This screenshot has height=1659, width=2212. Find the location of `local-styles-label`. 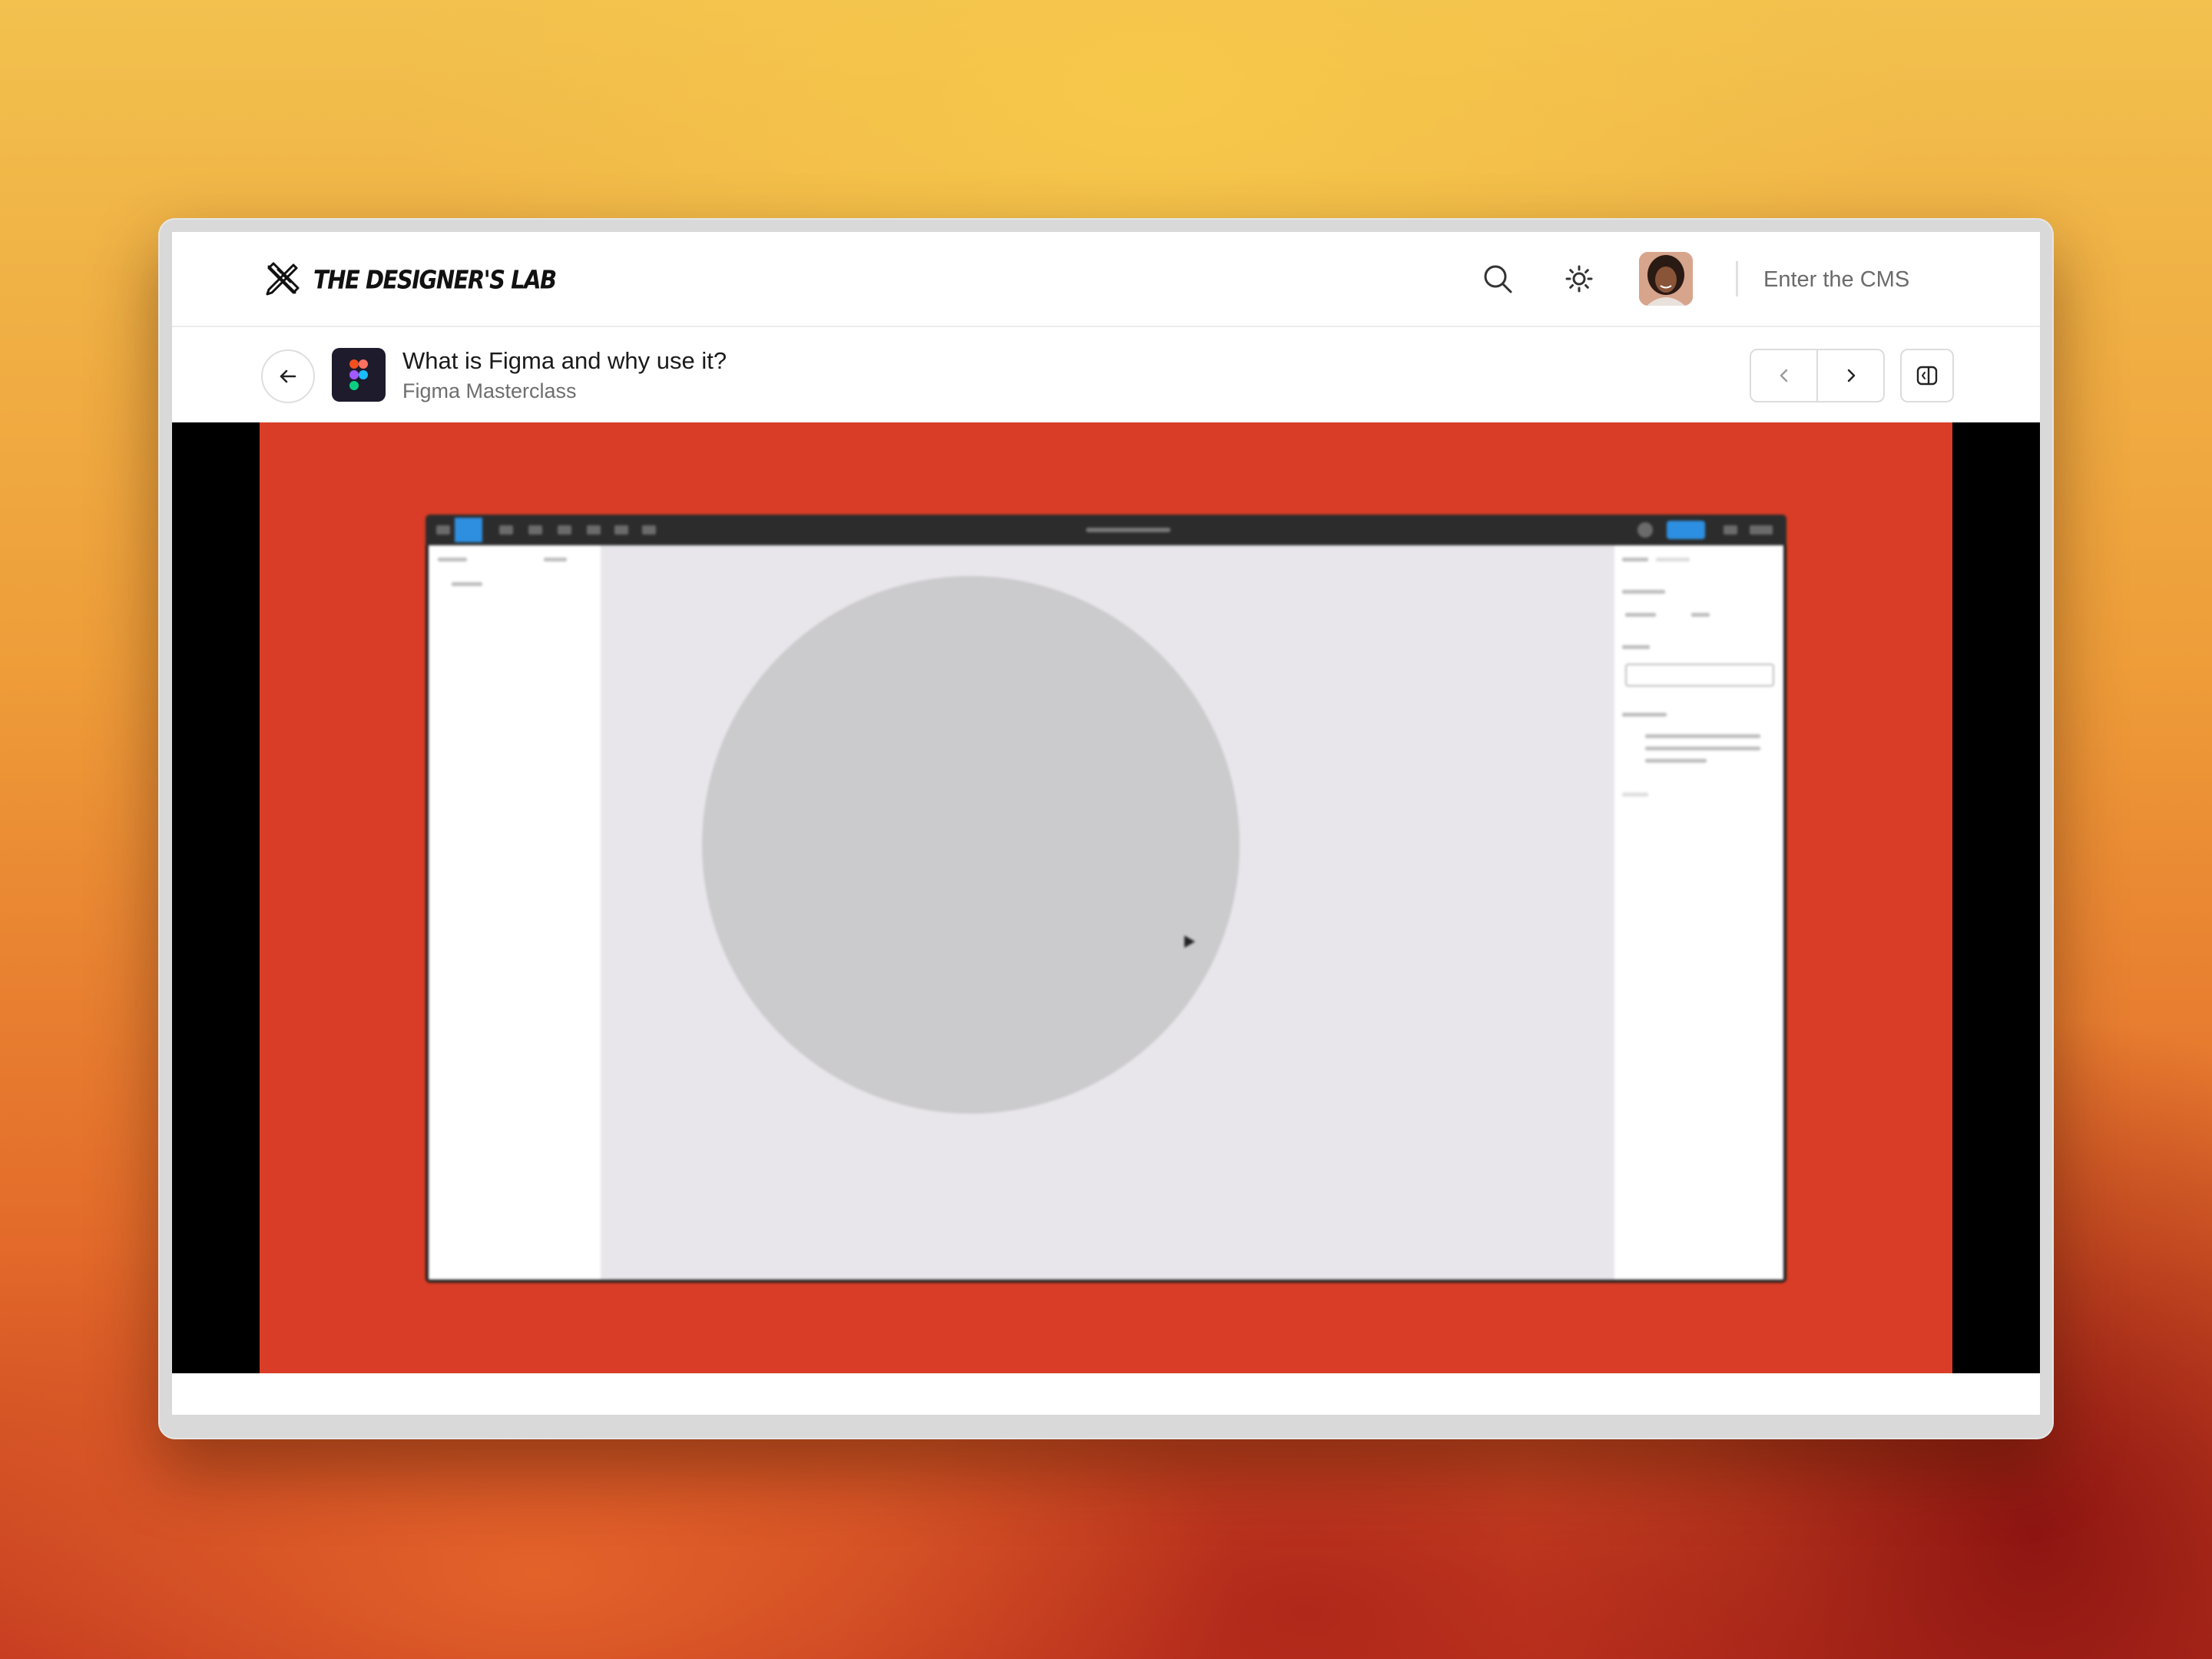

local-styles-label is located at coordinates (1645, 715).